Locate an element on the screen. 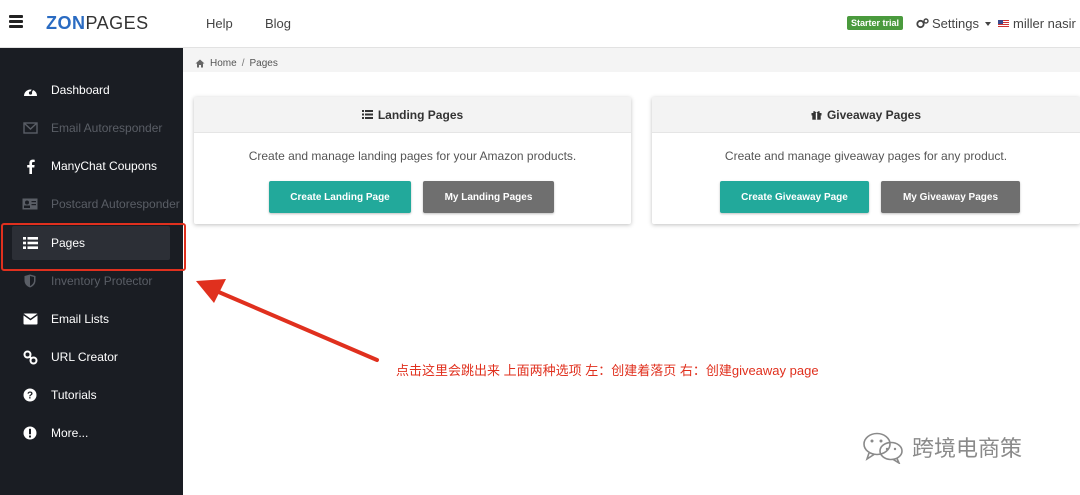 The height and width of the screenshot is (495, 1080). app-logo: ZONPAGES is located at coordinates (97, 23).